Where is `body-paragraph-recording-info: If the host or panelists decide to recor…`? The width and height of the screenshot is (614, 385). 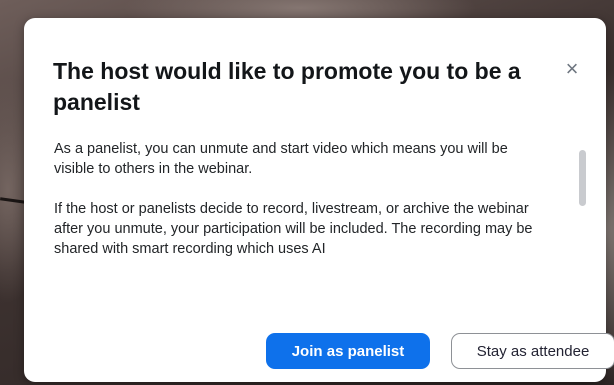
body-paragraph-recording-info: If the host or panelists decide to recor… is located at coordinates (293, 229).